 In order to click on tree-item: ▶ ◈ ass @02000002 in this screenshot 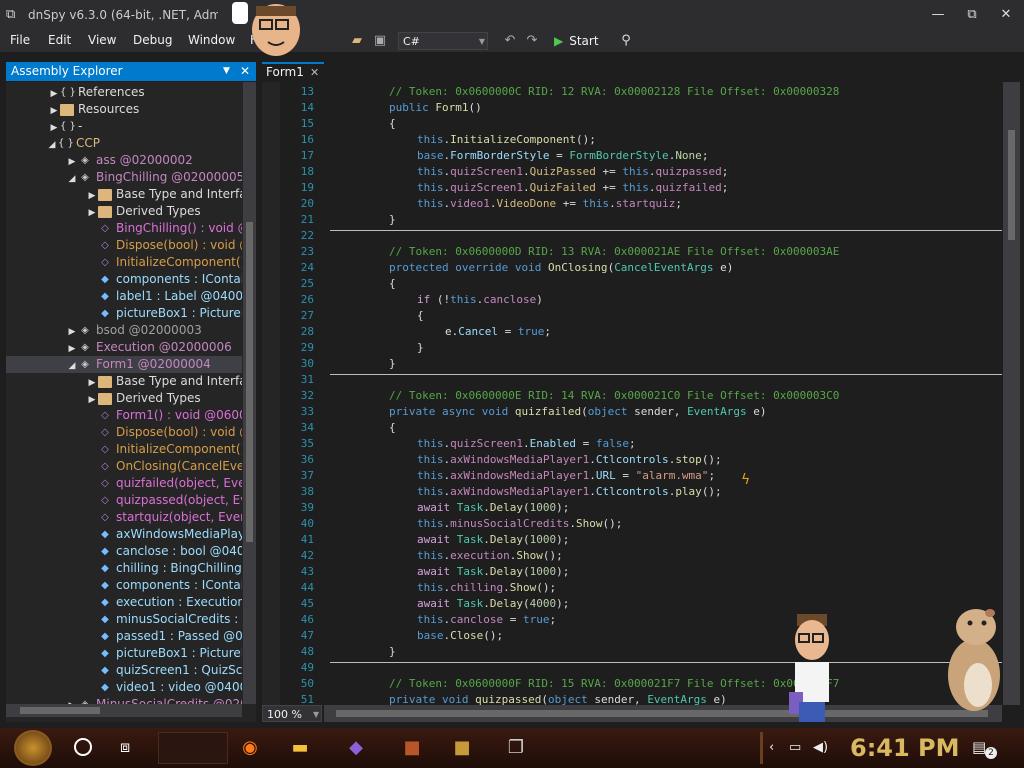, I will do `click(124, 160)`.